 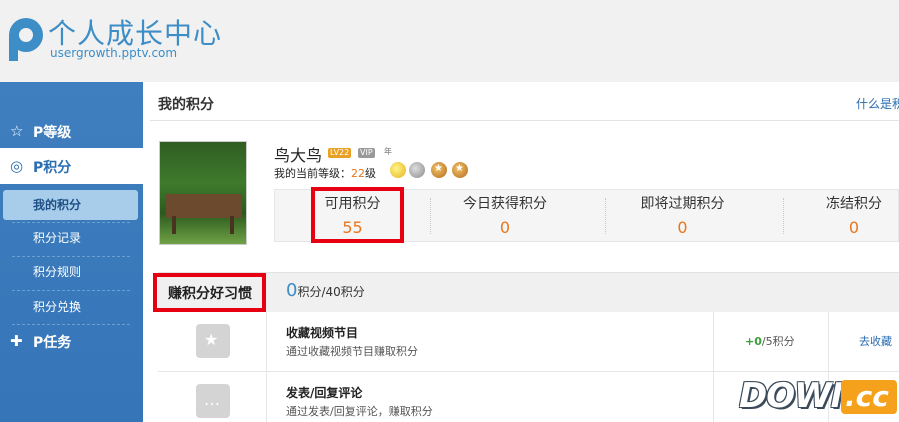 What do you see at coordinates (17, 166) in the screenshot?
I see `points-icon: ◎` at bounding box center [17, 166].